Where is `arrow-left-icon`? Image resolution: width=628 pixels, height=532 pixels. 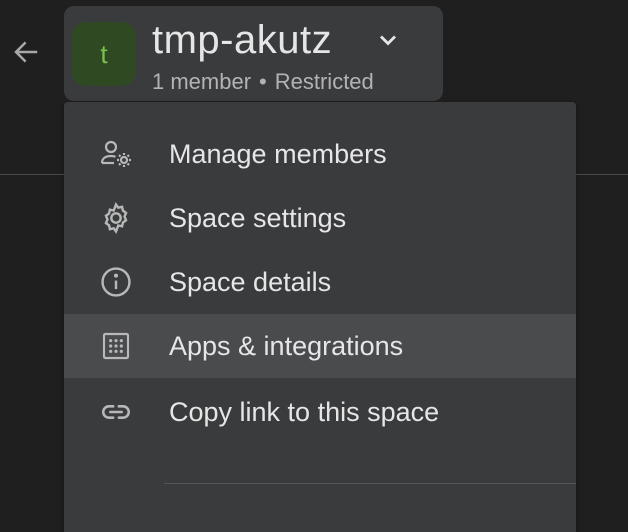 arrow-left-icon is located at coordinates (26, 54).